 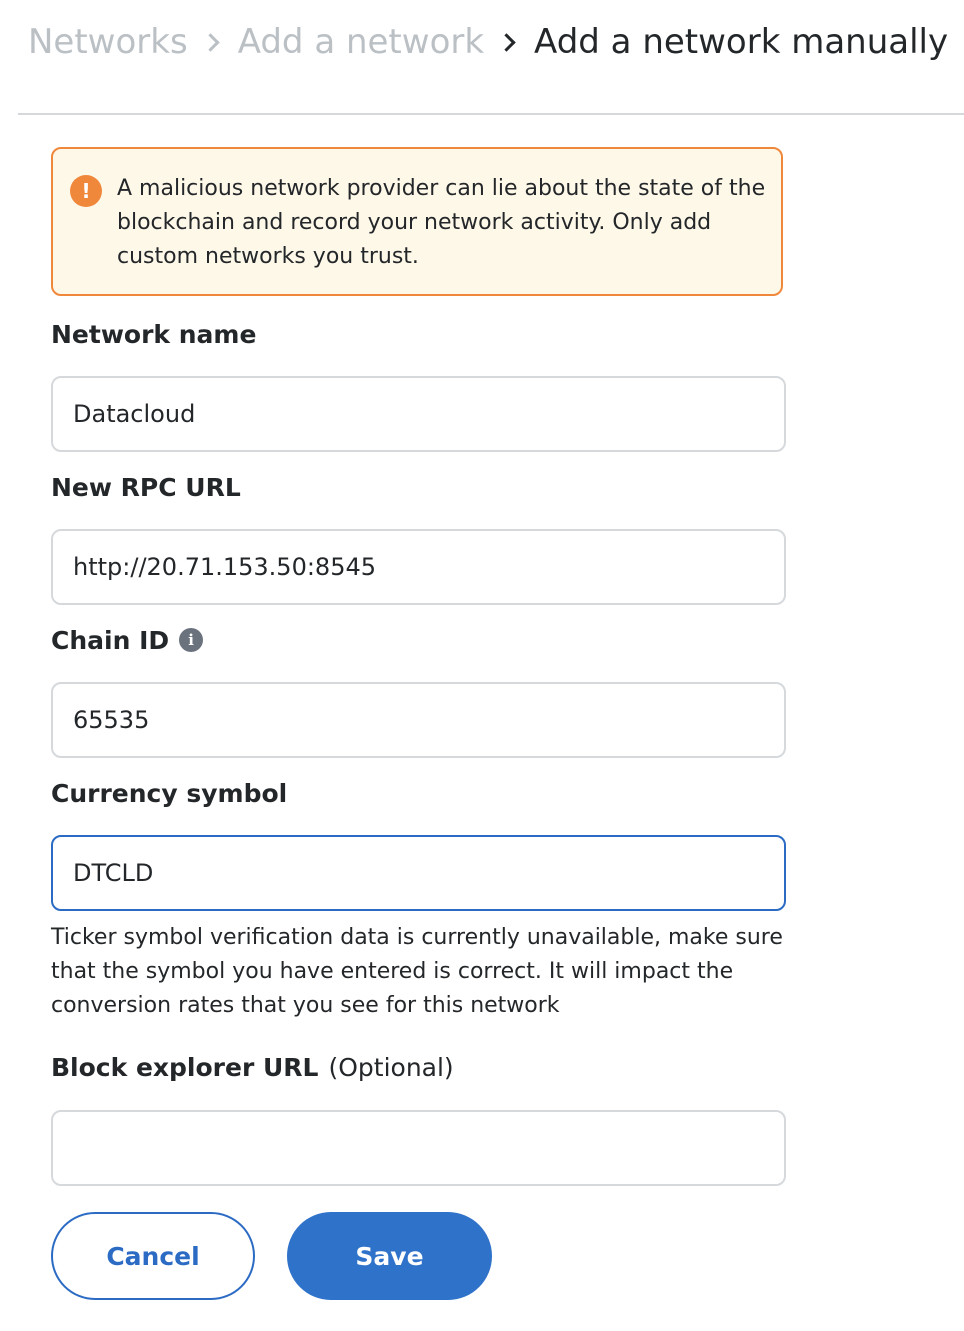 I want to click on save-button: Save, so click(x=389, y=1256).